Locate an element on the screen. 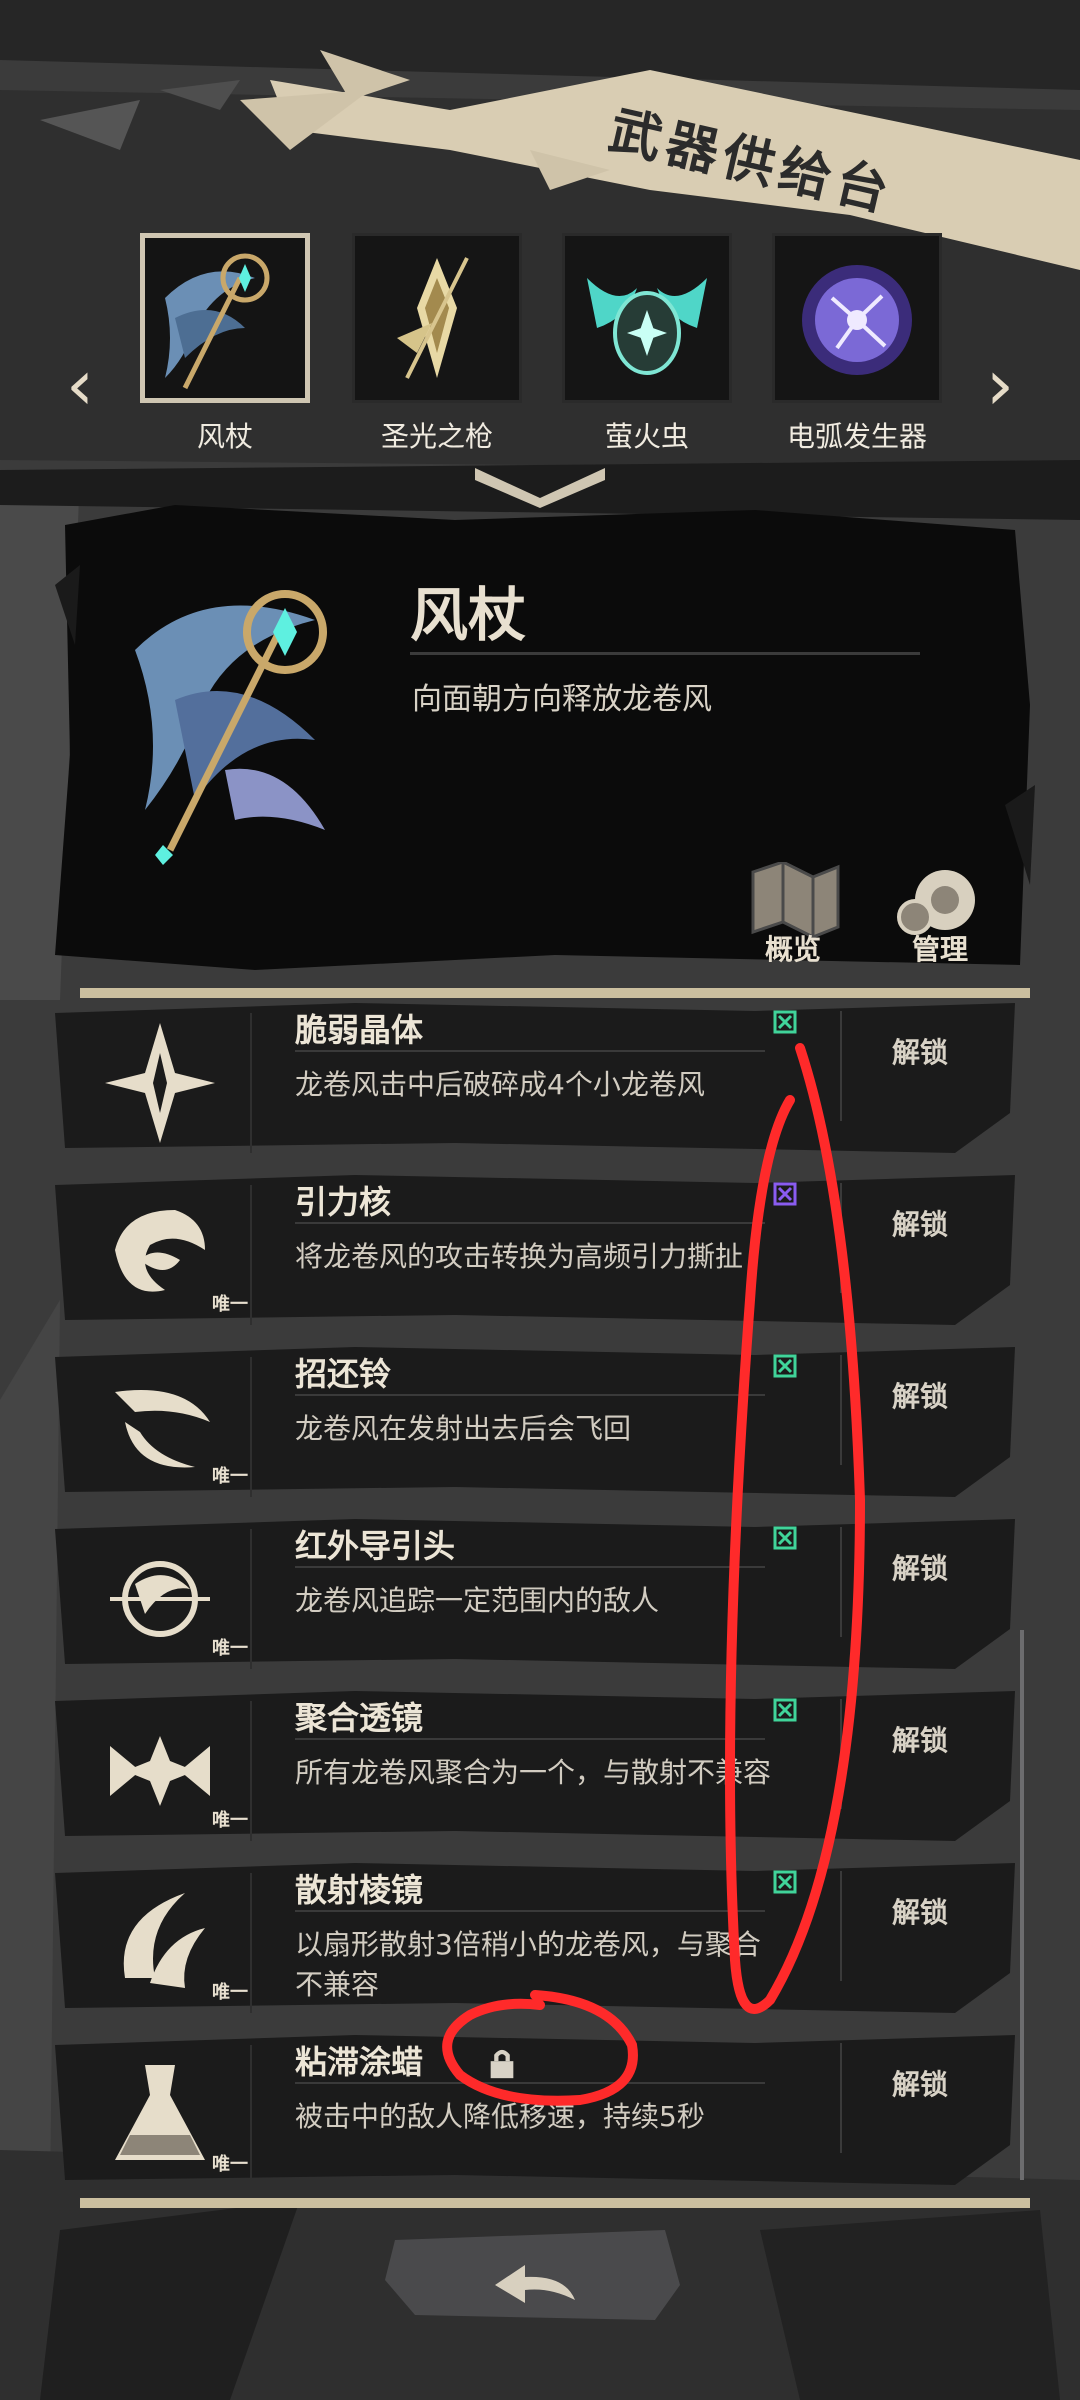 The height and width of the screenshot is (2400, 1080). homing-icon is located at coordinates (160, 1599).